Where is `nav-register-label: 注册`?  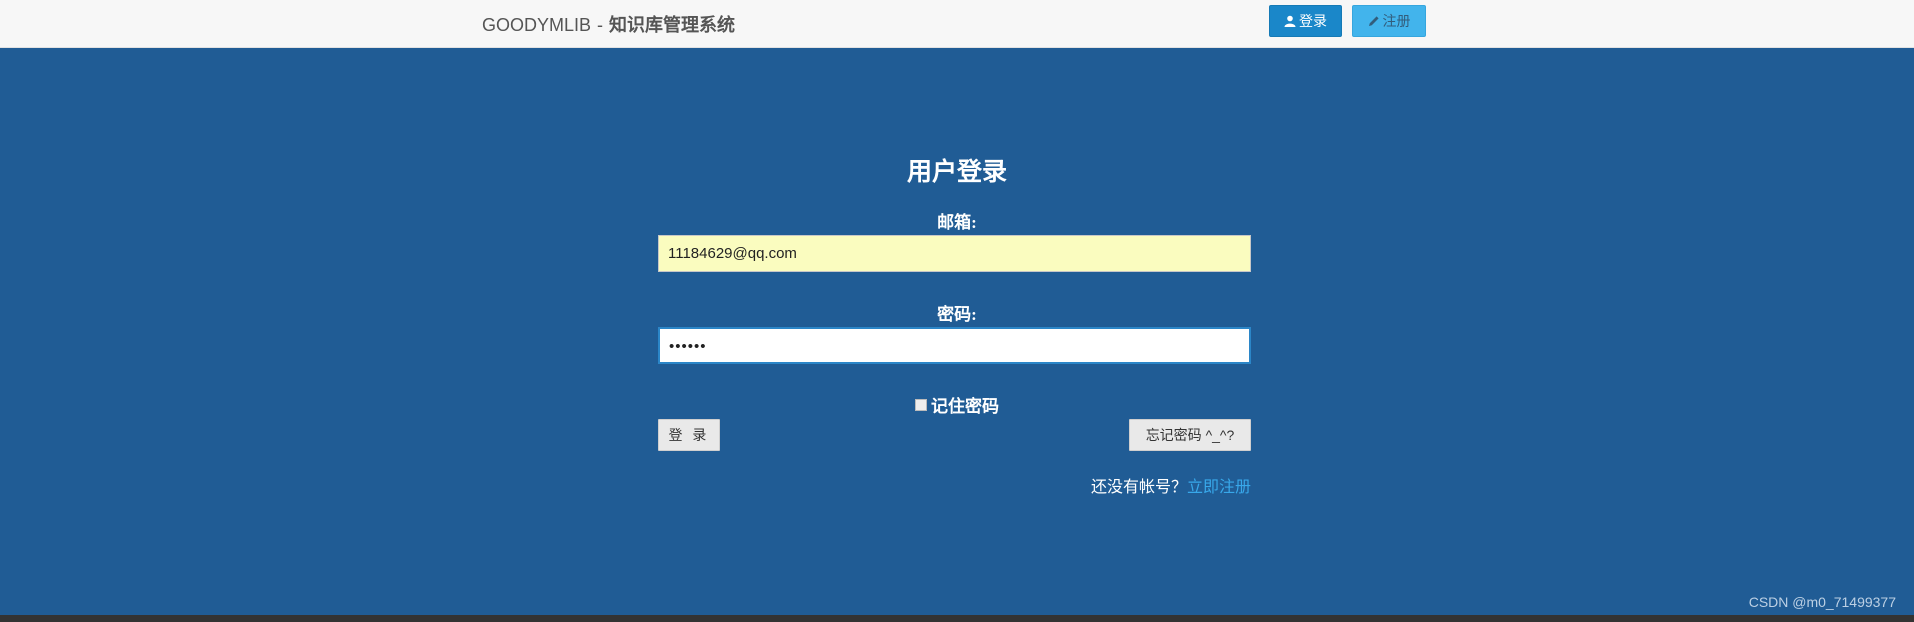
nav-register-label: 注册 is located at coordinates (1396, 21).